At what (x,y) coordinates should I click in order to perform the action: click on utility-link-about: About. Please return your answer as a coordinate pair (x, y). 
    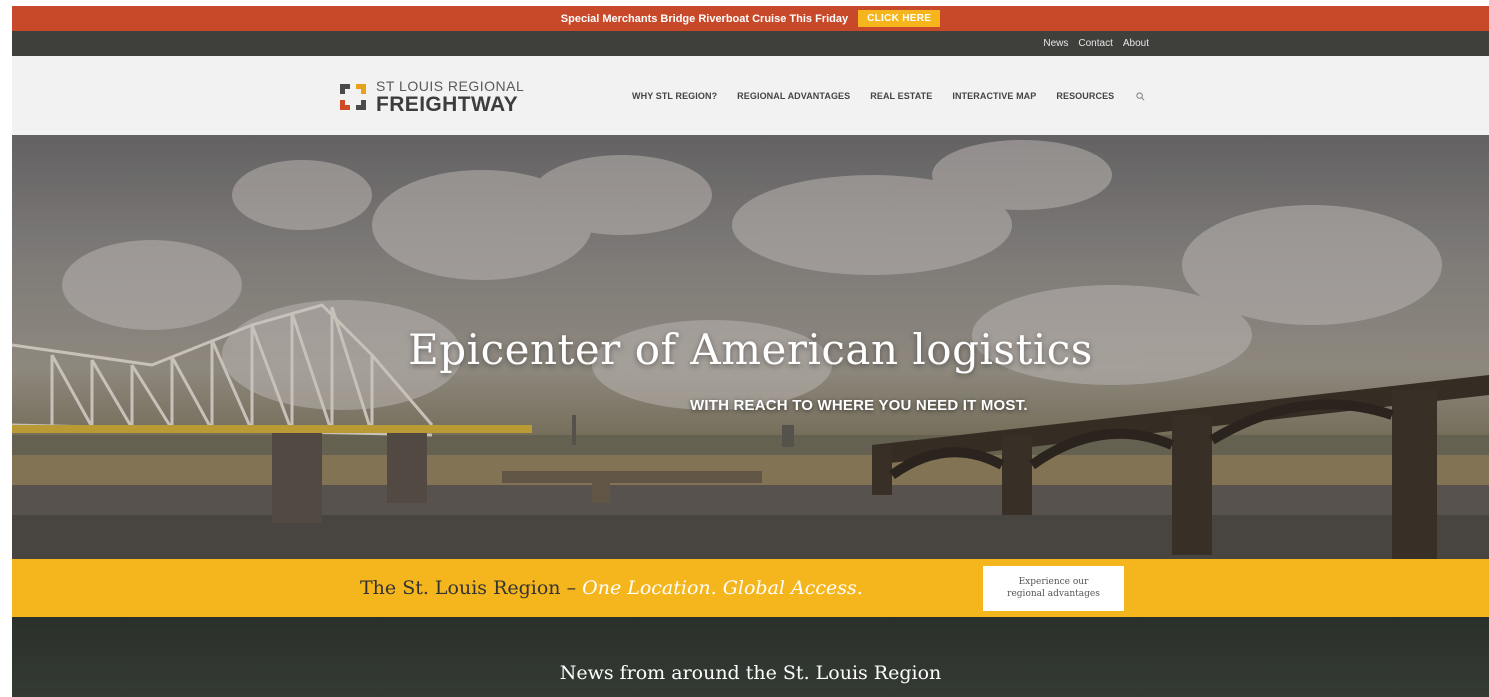
    Looking at the image, I should click on (1136, 43).